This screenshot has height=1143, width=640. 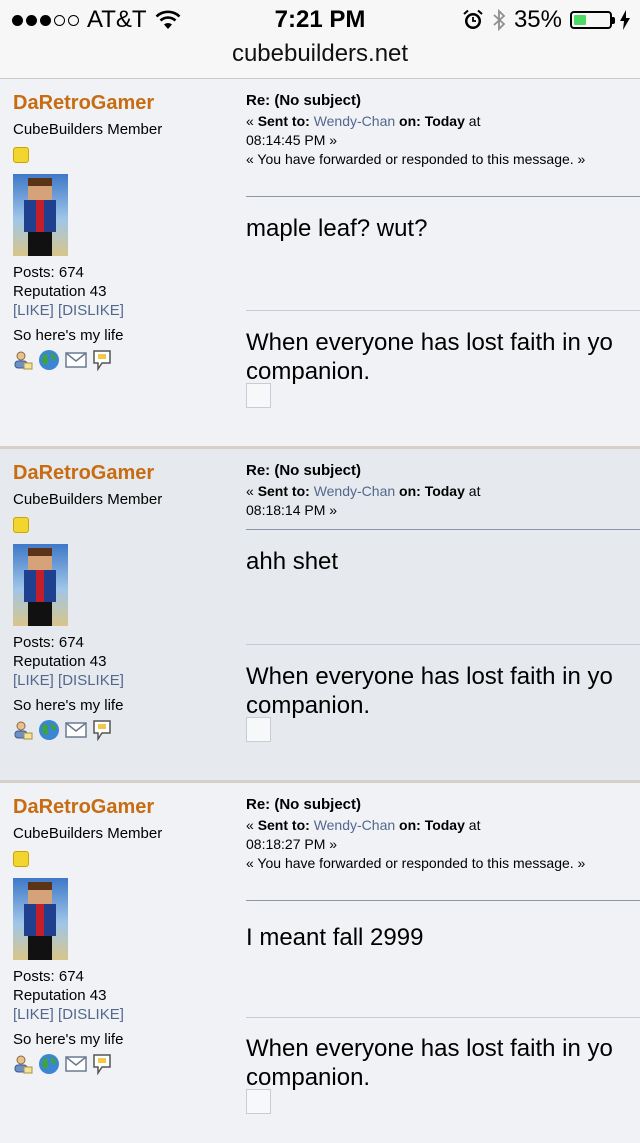 What do you see at coordinates (592, 20) in the screenshot?
I see `battery-icon` at bounding box center [592, 20].